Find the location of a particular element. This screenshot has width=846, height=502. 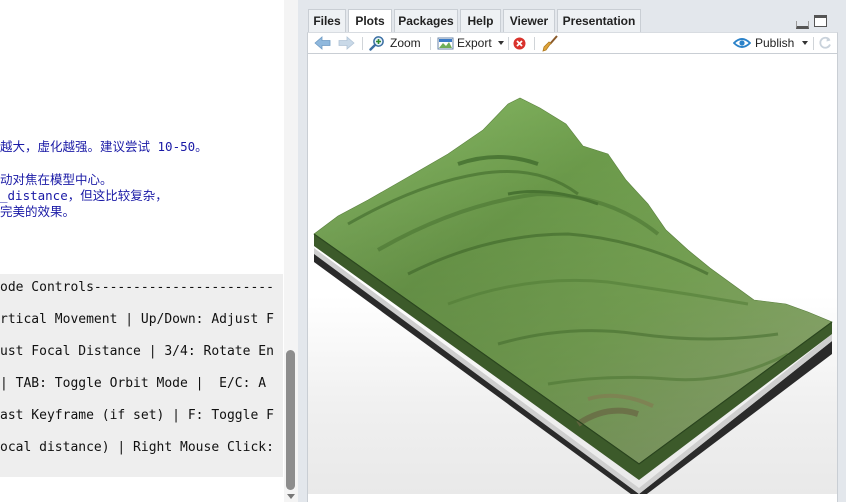

publish-menu-button: Publish is located at coordinates (770, 43).